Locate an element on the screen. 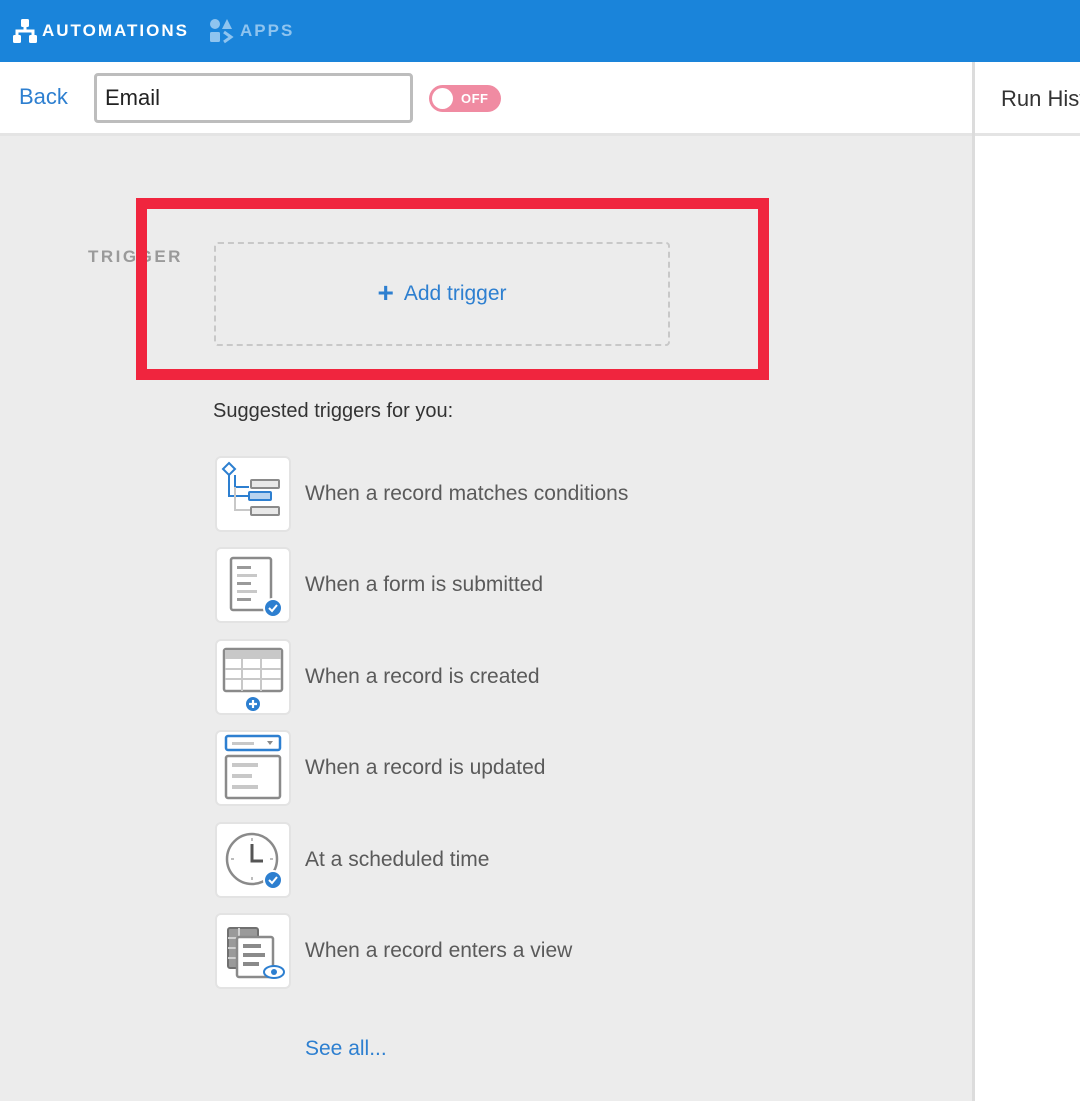 The width and height of the screenshot is (1080, 1101). suggested-trigger-label: When a record is updated is located at coordinates (425, 767).